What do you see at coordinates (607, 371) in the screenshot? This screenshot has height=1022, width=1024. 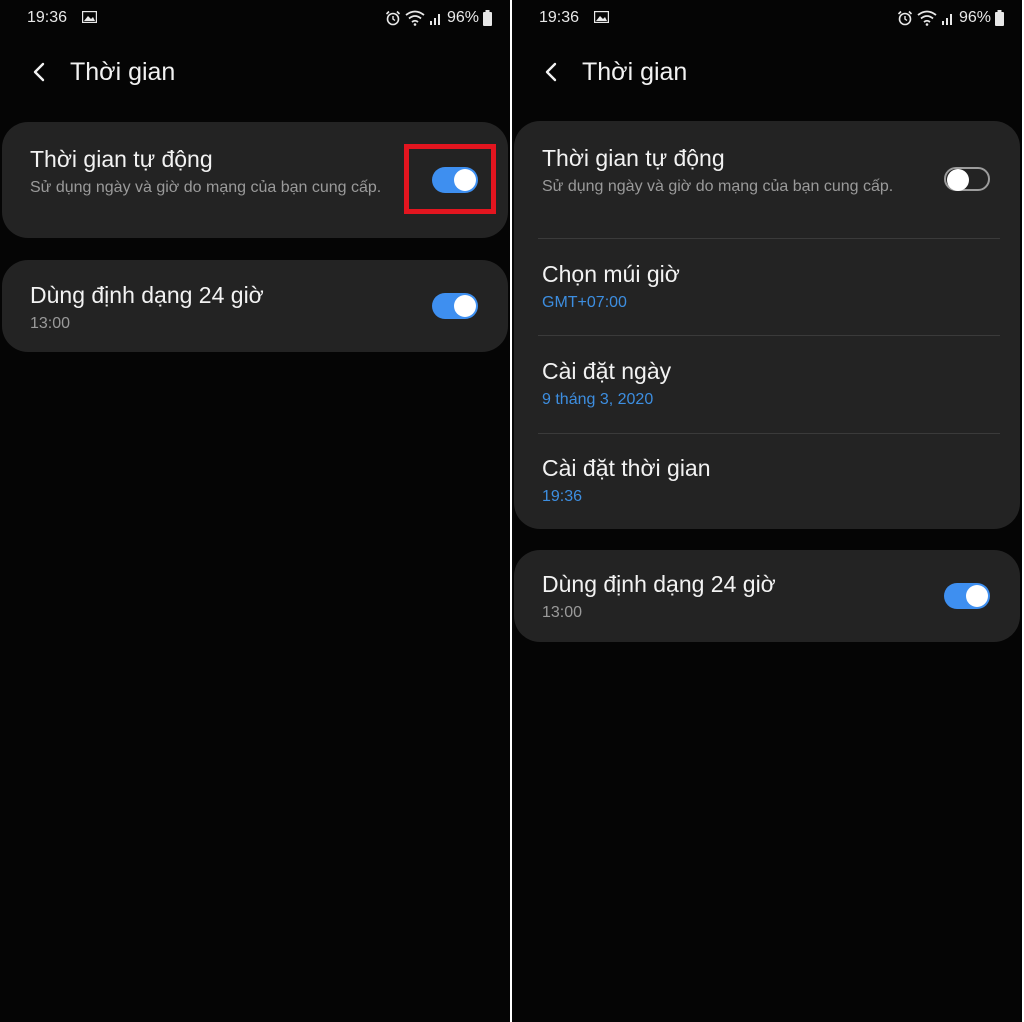 I see `row-title: Cài đặt ngày` at bounding box center [607, 371].